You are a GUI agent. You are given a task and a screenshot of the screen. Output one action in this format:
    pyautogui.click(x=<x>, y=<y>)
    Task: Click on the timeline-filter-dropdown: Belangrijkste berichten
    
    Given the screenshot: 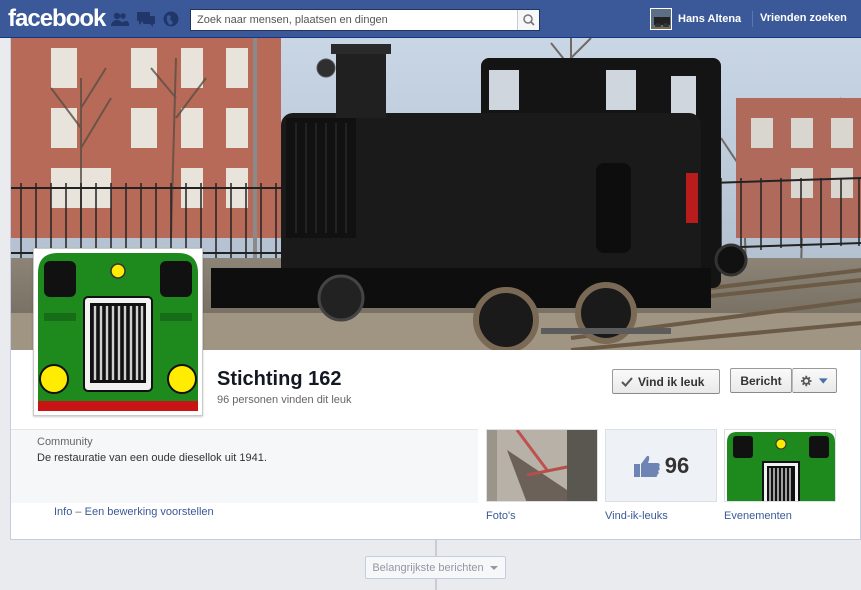 What is the action you would take?
    pyautogui.click(x=435, y=567)
    